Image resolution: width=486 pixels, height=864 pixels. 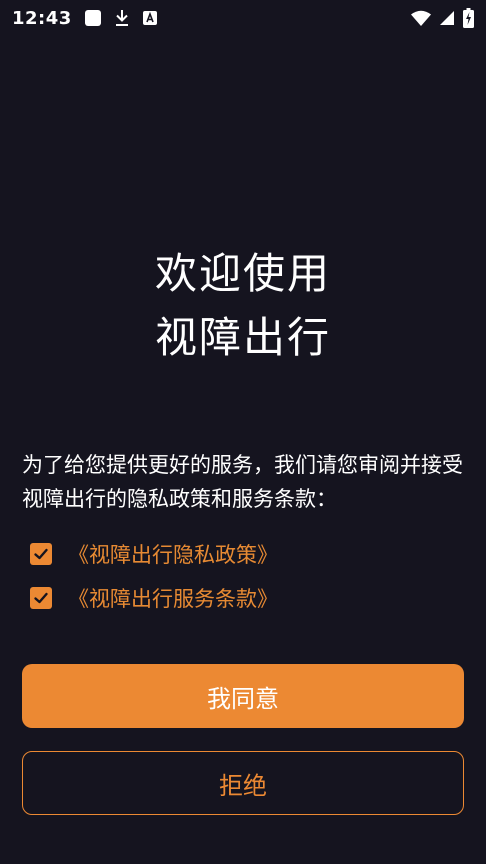 What do you see at coordinates (243, 696) in the screenshot?
I see `agree-button: 我同意` at bounding box center [243, 696].